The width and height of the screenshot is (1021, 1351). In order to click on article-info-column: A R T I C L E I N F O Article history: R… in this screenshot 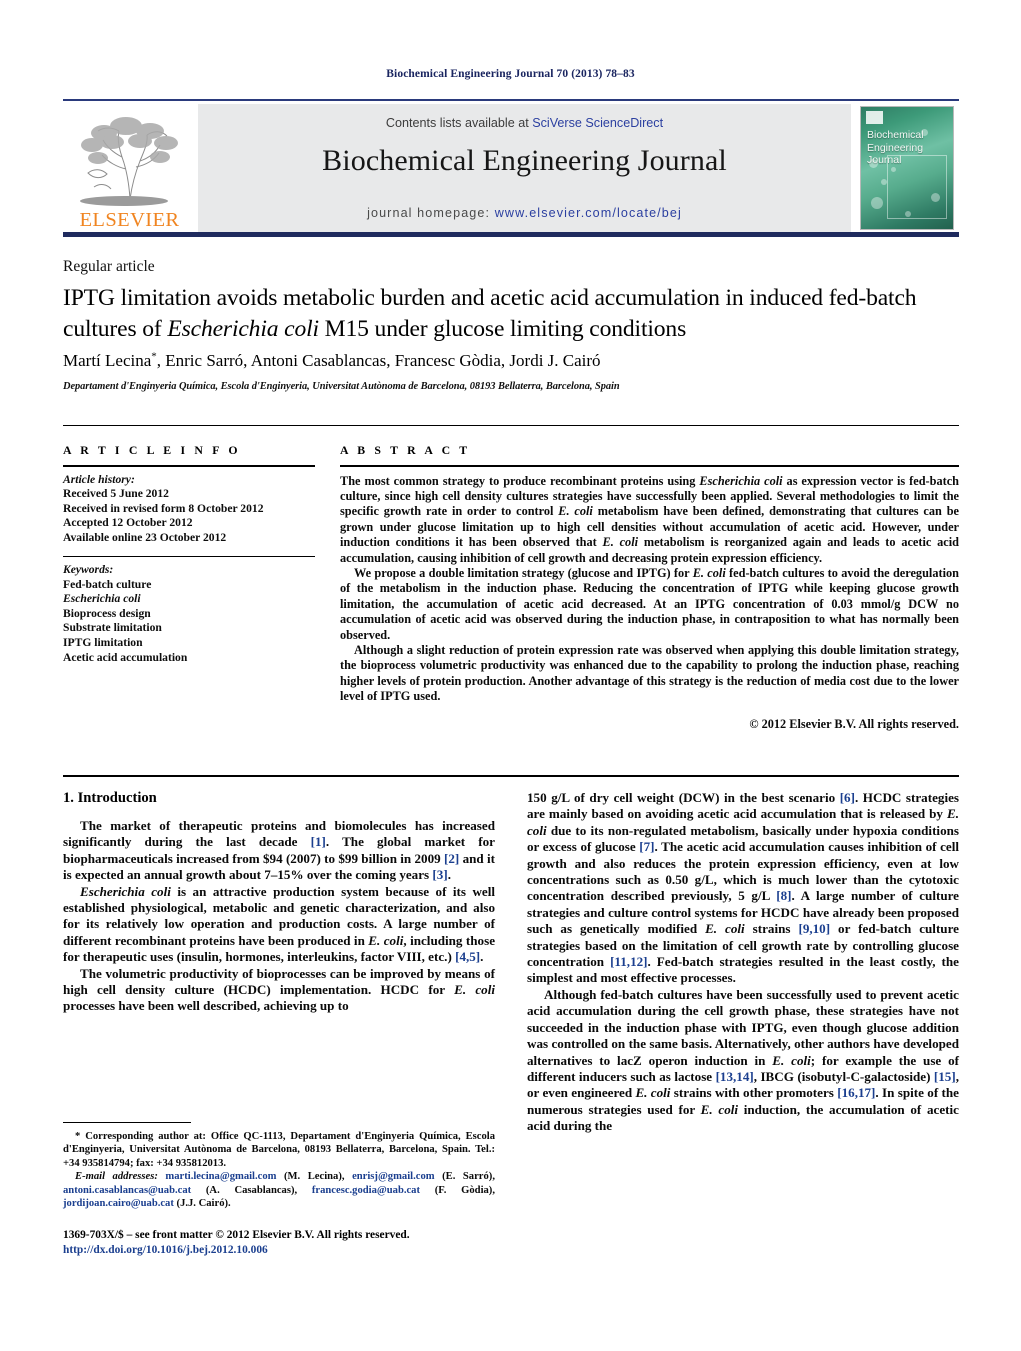, I will do `click(189, 554)`.